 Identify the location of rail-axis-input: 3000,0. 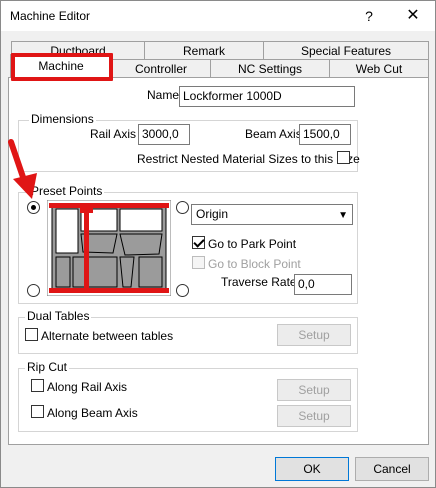
(164, 134).